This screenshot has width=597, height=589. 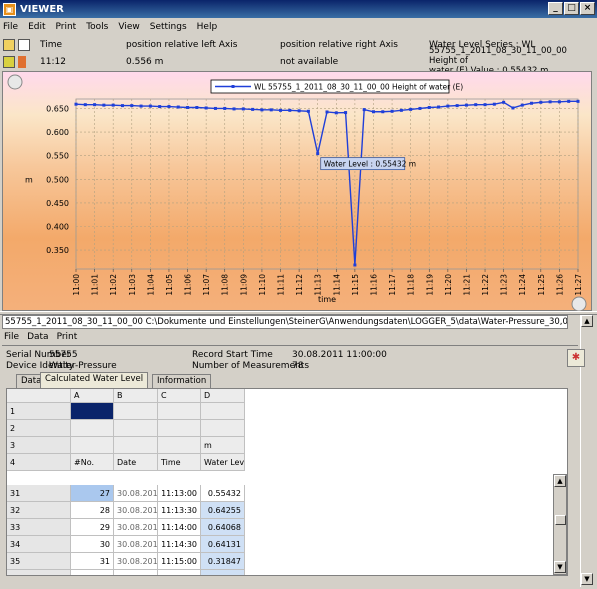 I want to click on time-cell: 11:14:00, so click(x=179, y=527).